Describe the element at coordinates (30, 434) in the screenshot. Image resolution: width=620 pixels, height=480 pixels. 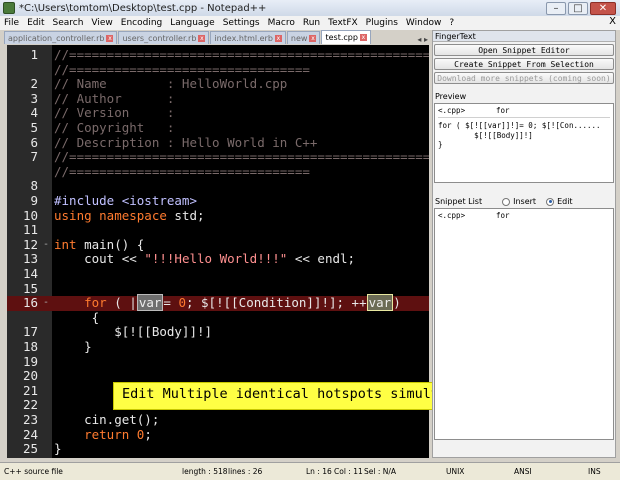
I see `line-number: 24` at that location.